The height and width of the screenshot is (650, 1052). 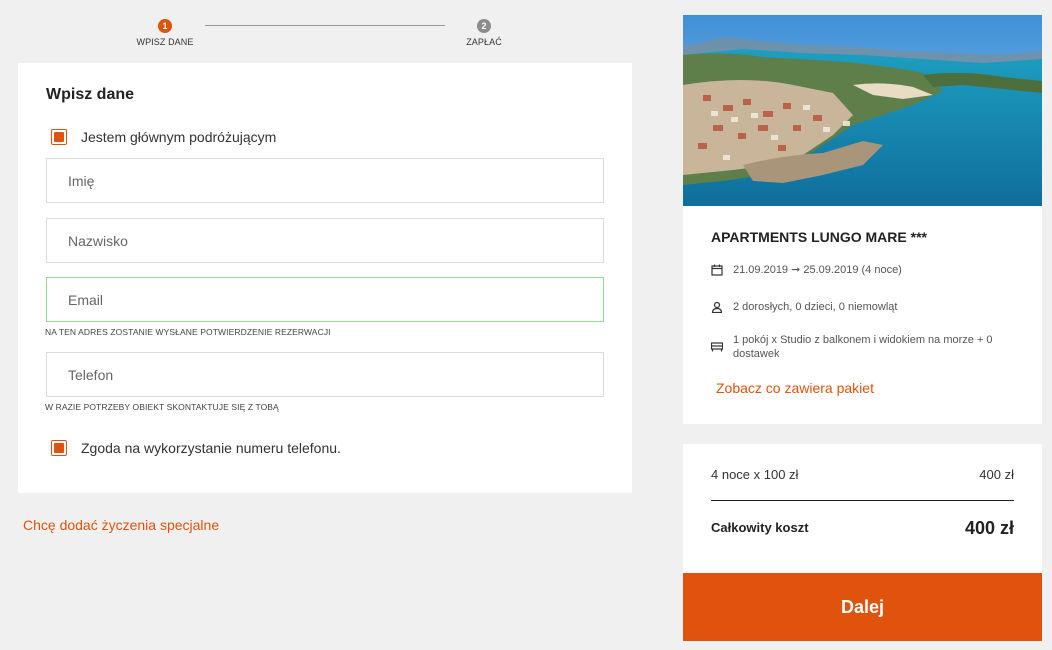 I want to click on main-traveler-checkbox, so click(x=59, y=137).